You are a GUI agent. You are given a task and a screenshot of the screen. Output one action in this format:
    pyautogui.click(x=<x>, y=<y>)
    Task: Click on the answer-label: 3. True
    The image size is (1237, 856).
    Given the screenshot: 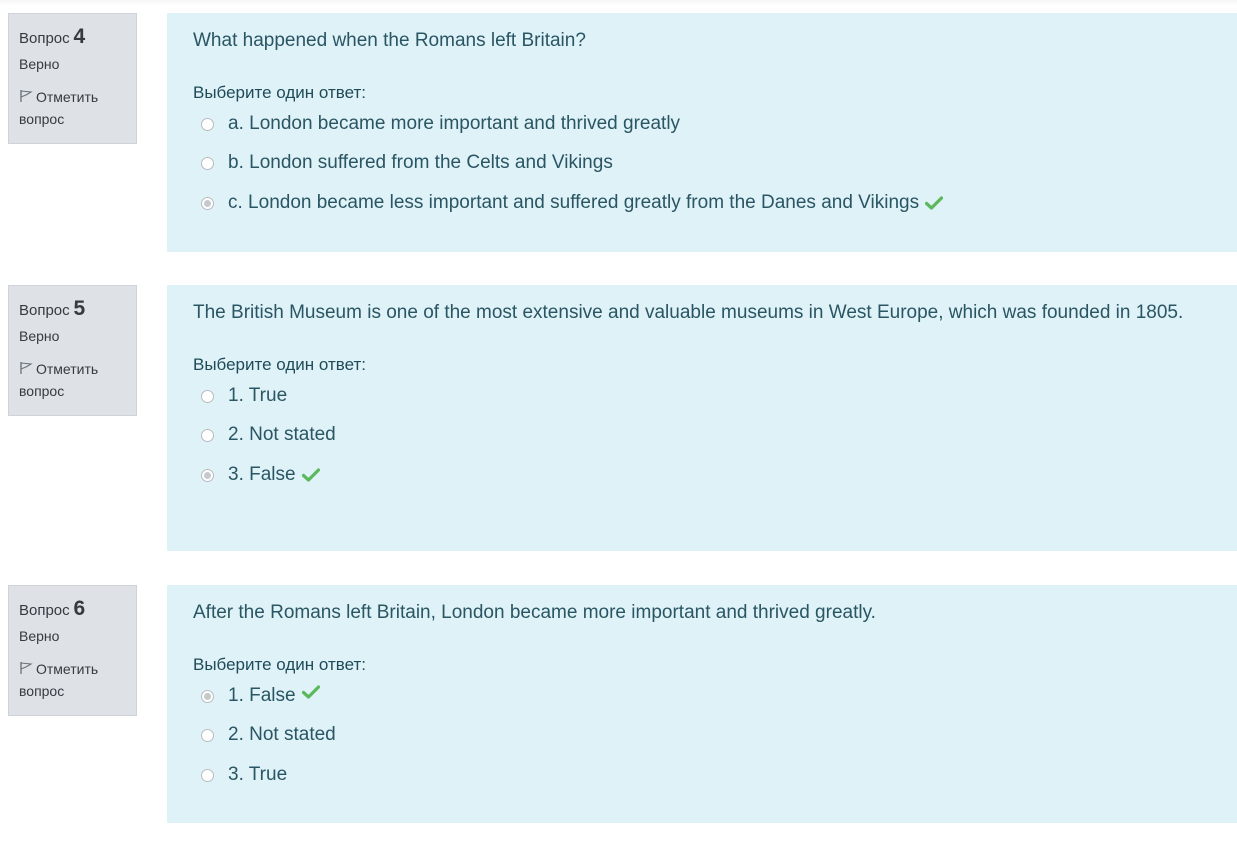 What is the action you would take?
    pyautogui.click(x=258, y=774)
    